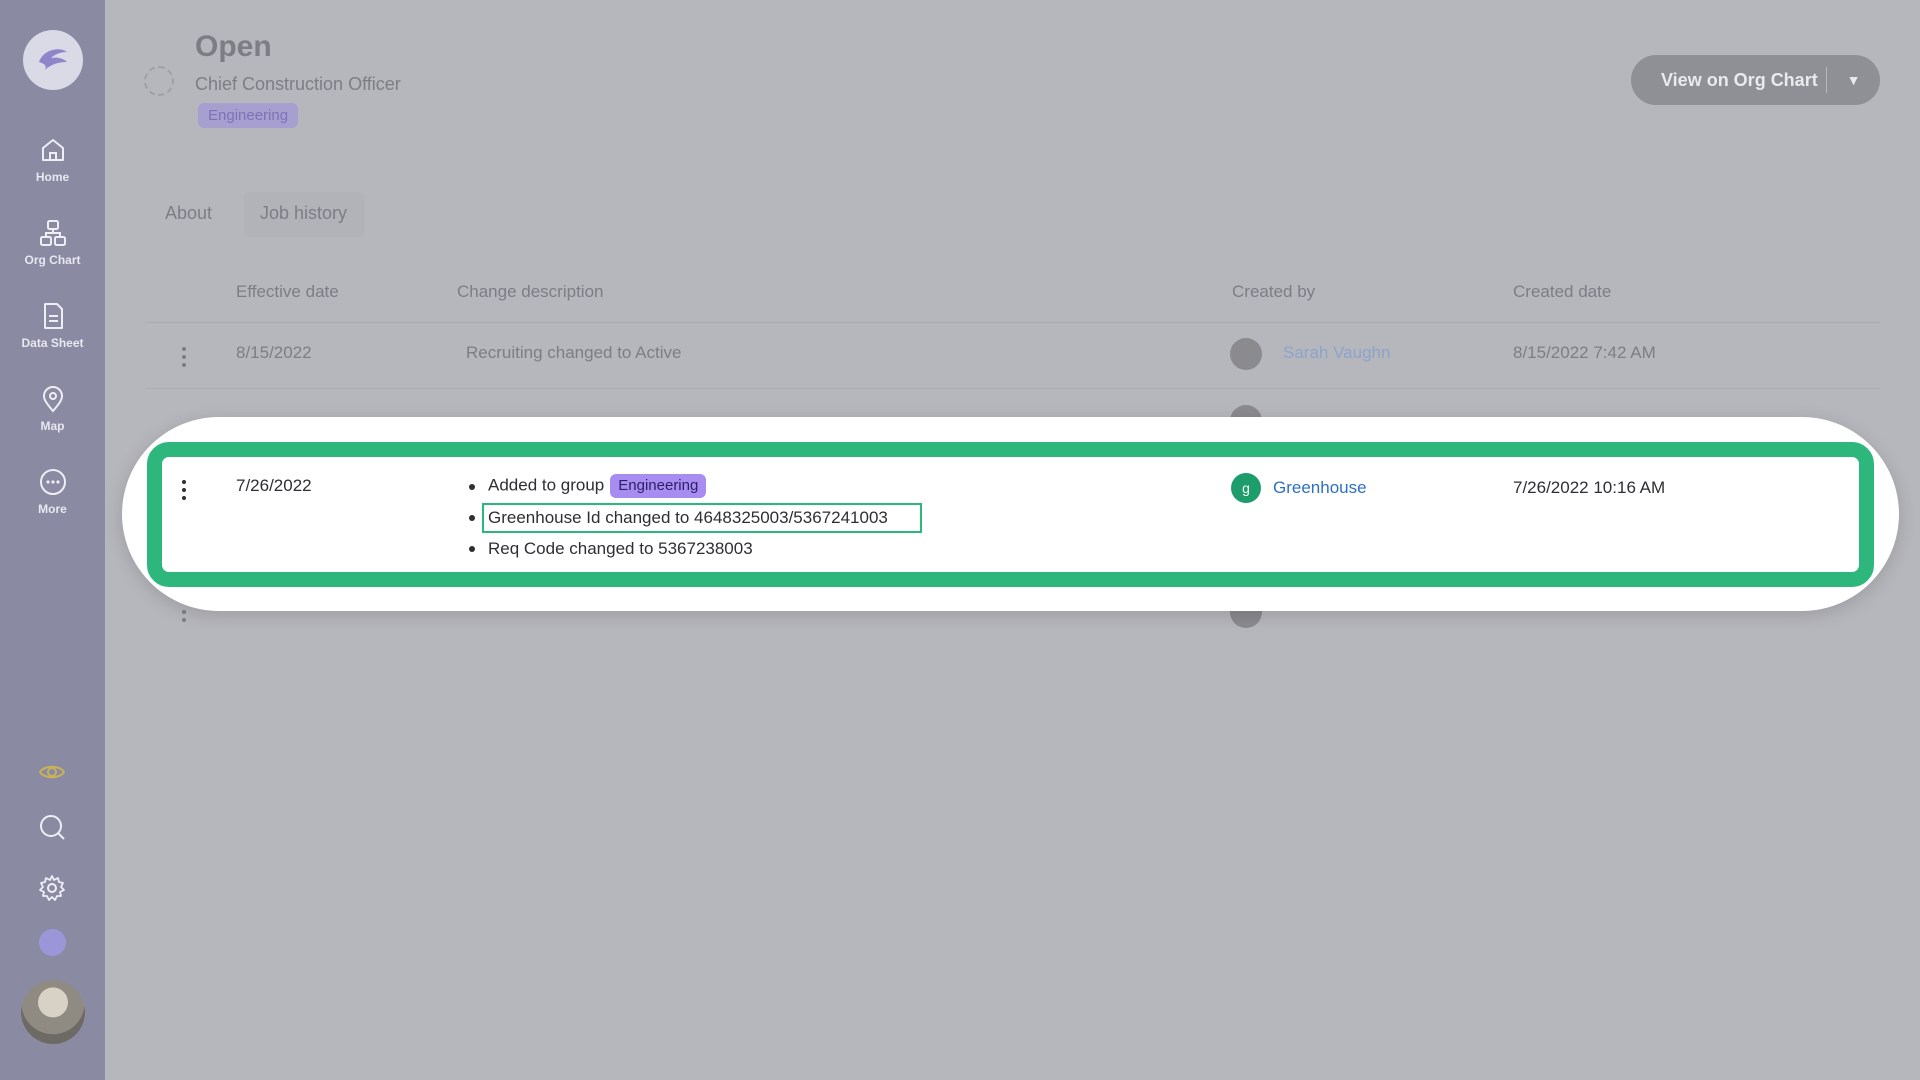  What do you see at coordinates (53, 1012) in the screenshot?
I see `user-avatar` at bounding box center [53, 1012].